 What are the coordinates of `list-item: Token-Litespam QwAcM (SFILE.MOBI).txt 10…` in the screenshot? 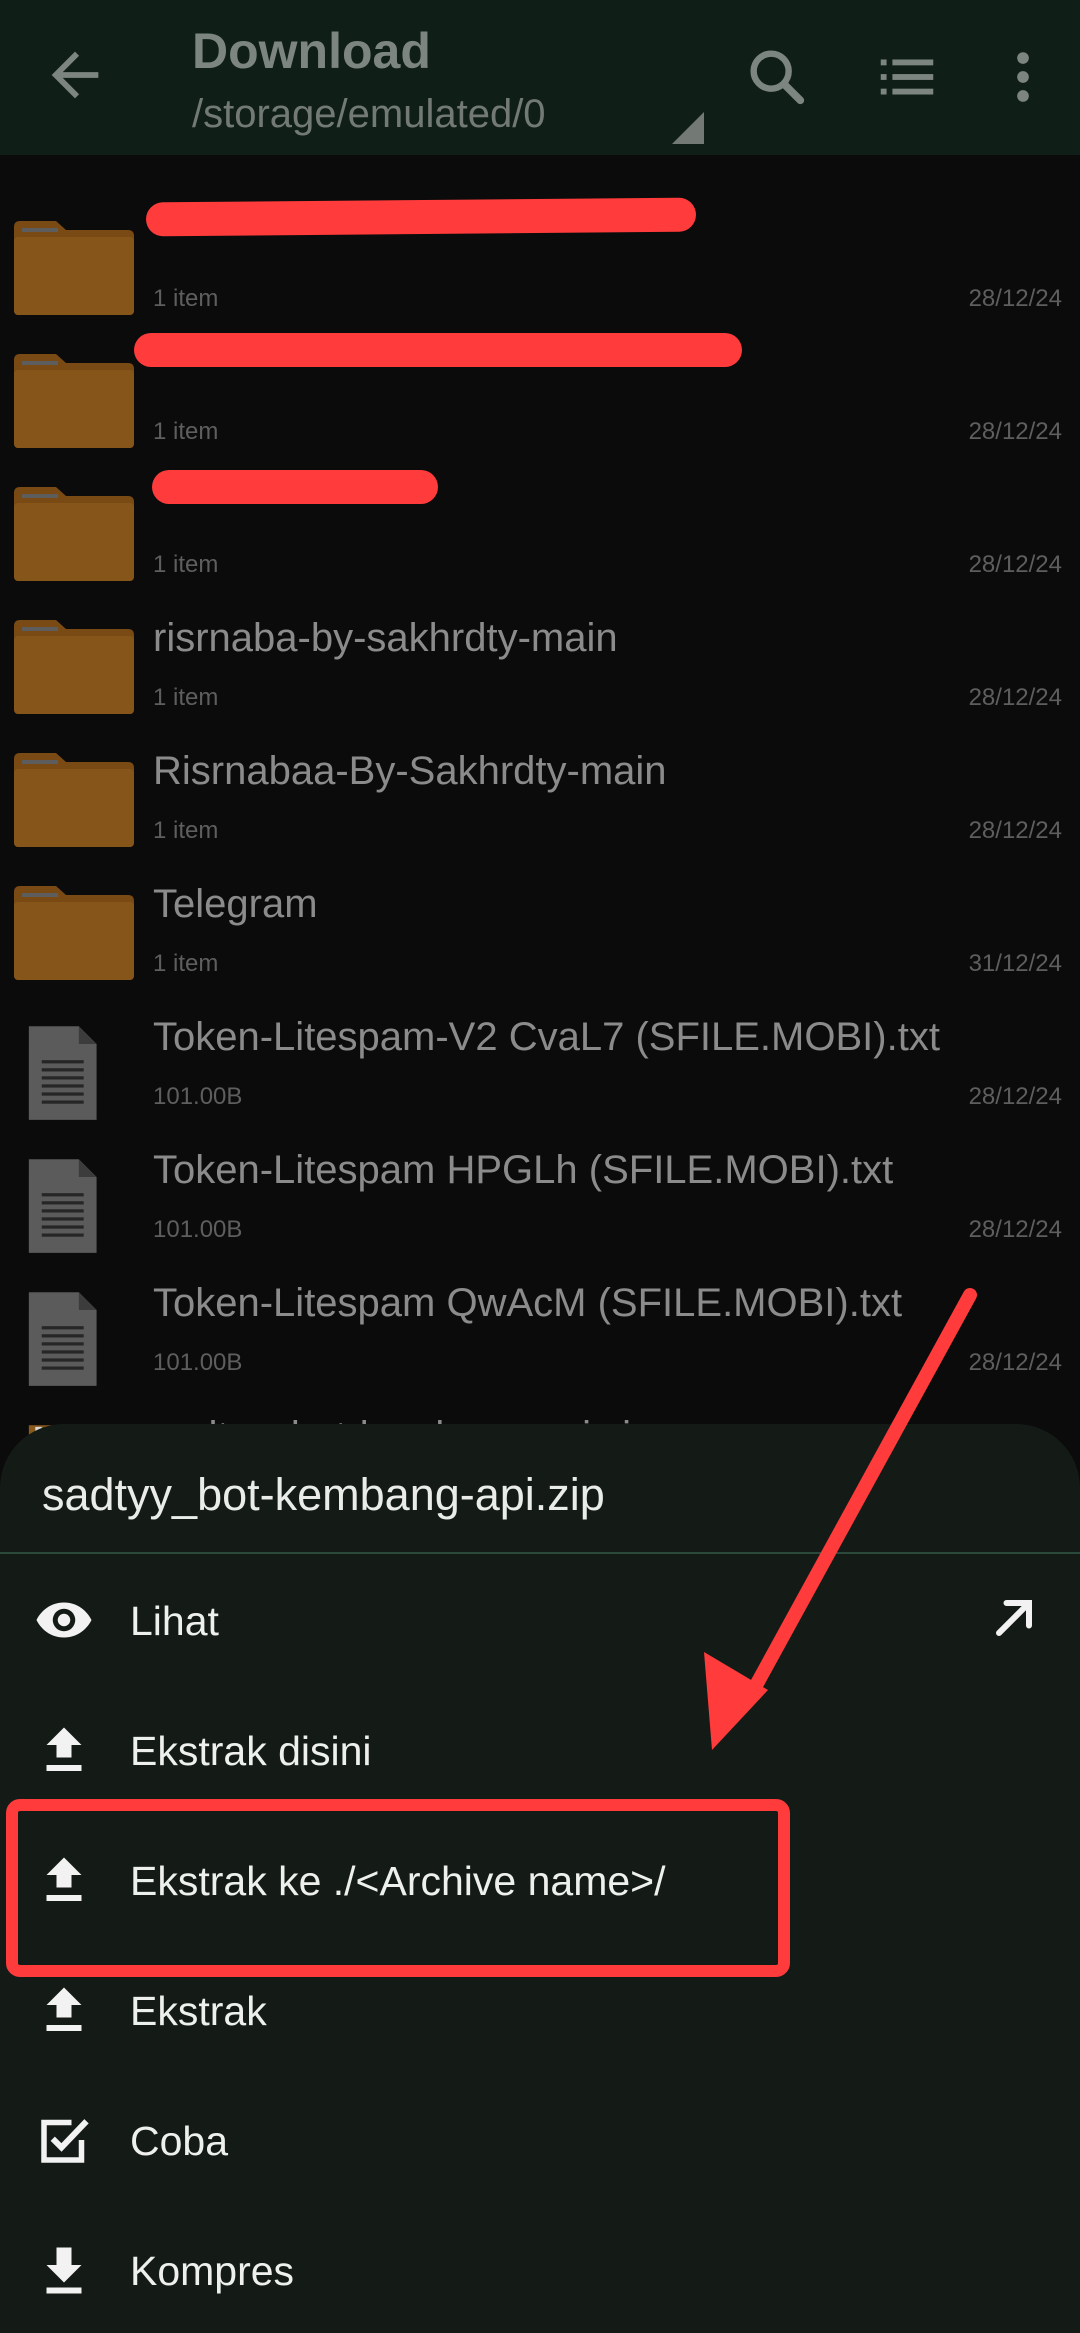 It's located at (540, 1315).